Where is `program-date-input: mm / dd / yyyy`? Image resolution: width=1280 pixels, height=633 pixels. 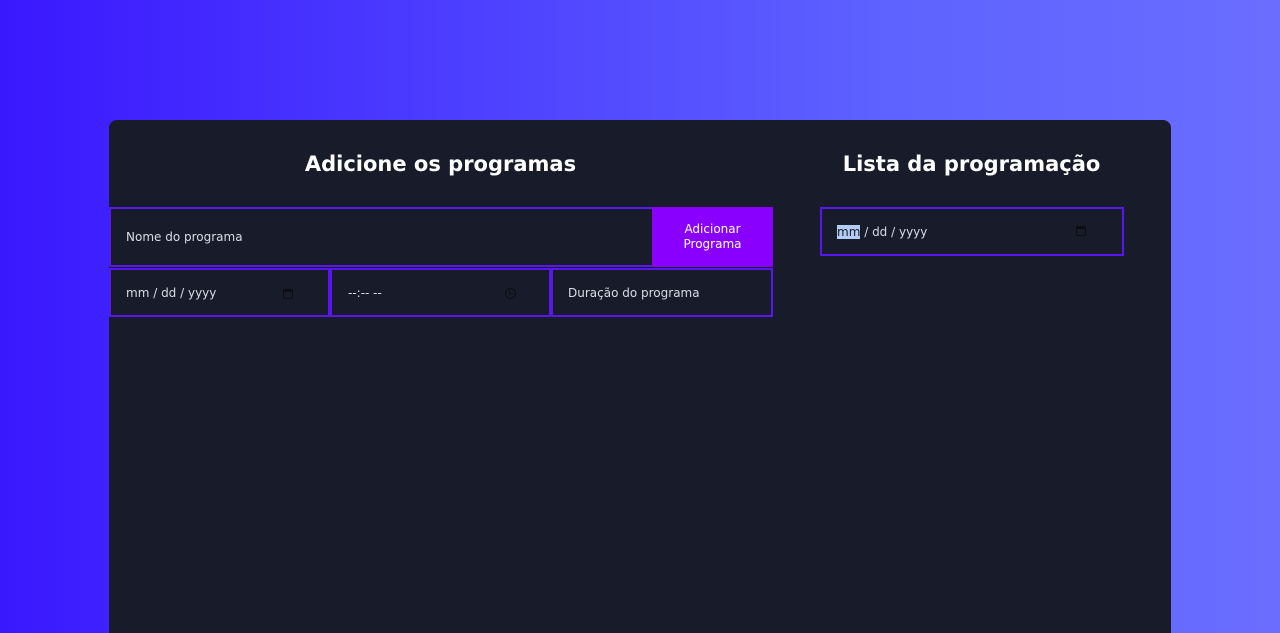
program-date-input: mm / dd / yyyy is located at coordinates (219, 292).